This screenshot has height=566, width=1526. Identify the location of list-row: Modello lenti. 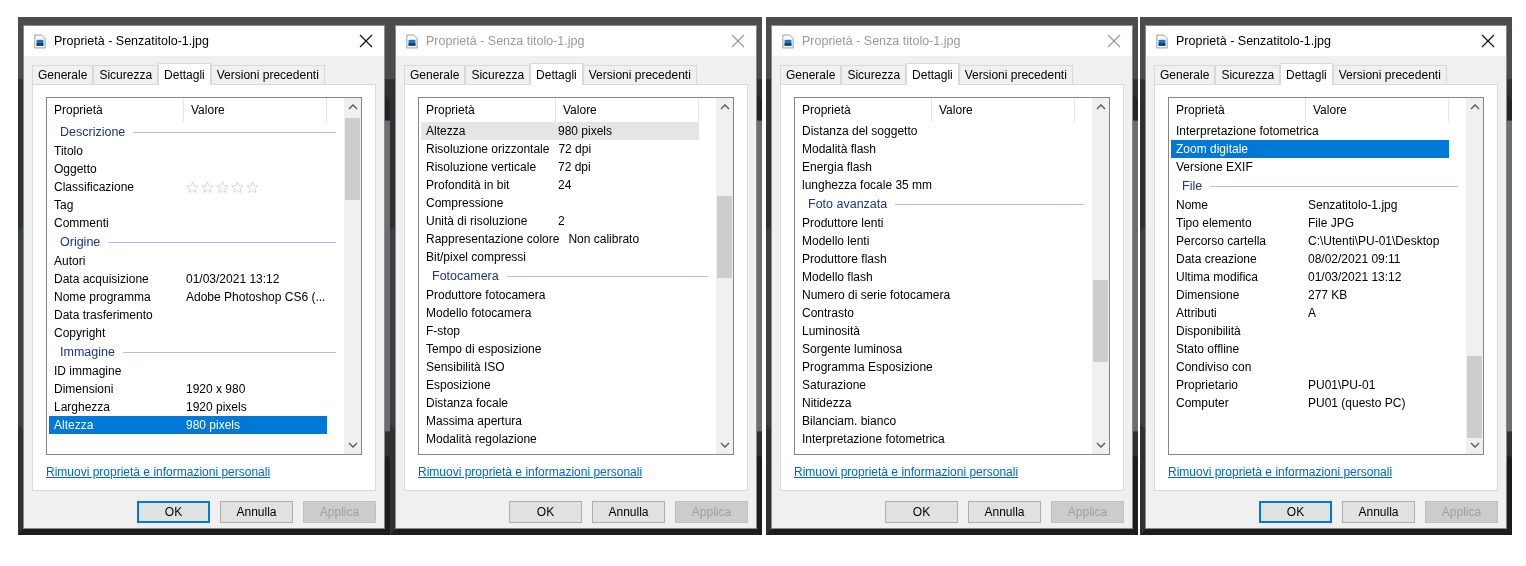
(936, 241).